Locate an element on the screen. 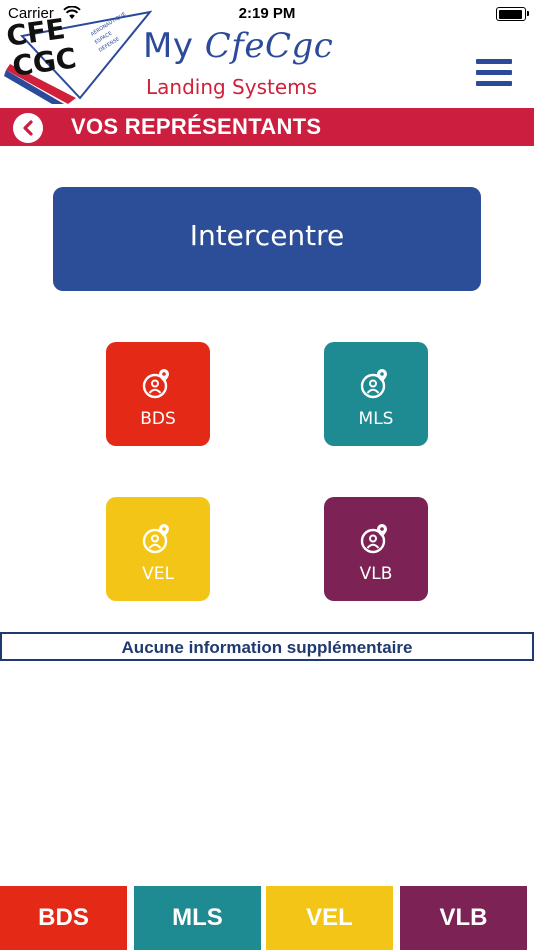 The height and width of the screenshot is (950, 534). bottom-tab-label: VLB is located at coordinates (463, 917).